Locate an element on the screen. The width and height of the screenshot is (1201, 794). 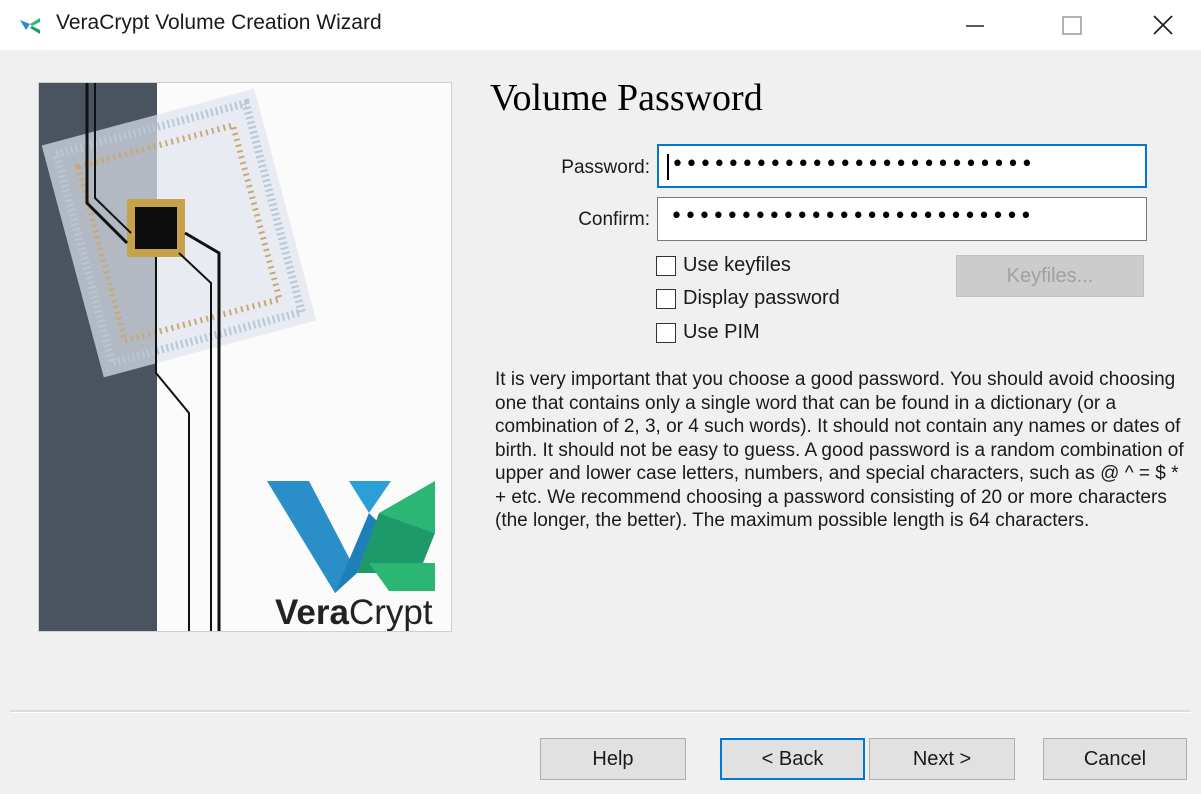
confirm-value: •••••••••••••••••••••••••• is located at coordinates (852, 216).